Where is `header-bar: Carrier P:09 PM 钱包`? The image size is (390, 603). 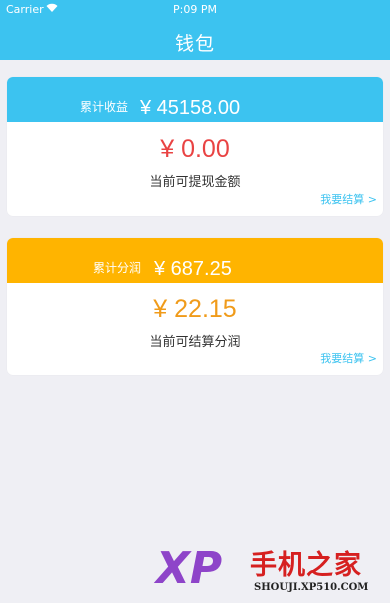 header-bar: Carrier P:09 PM 钱包 is located at coordinates (195, 30).